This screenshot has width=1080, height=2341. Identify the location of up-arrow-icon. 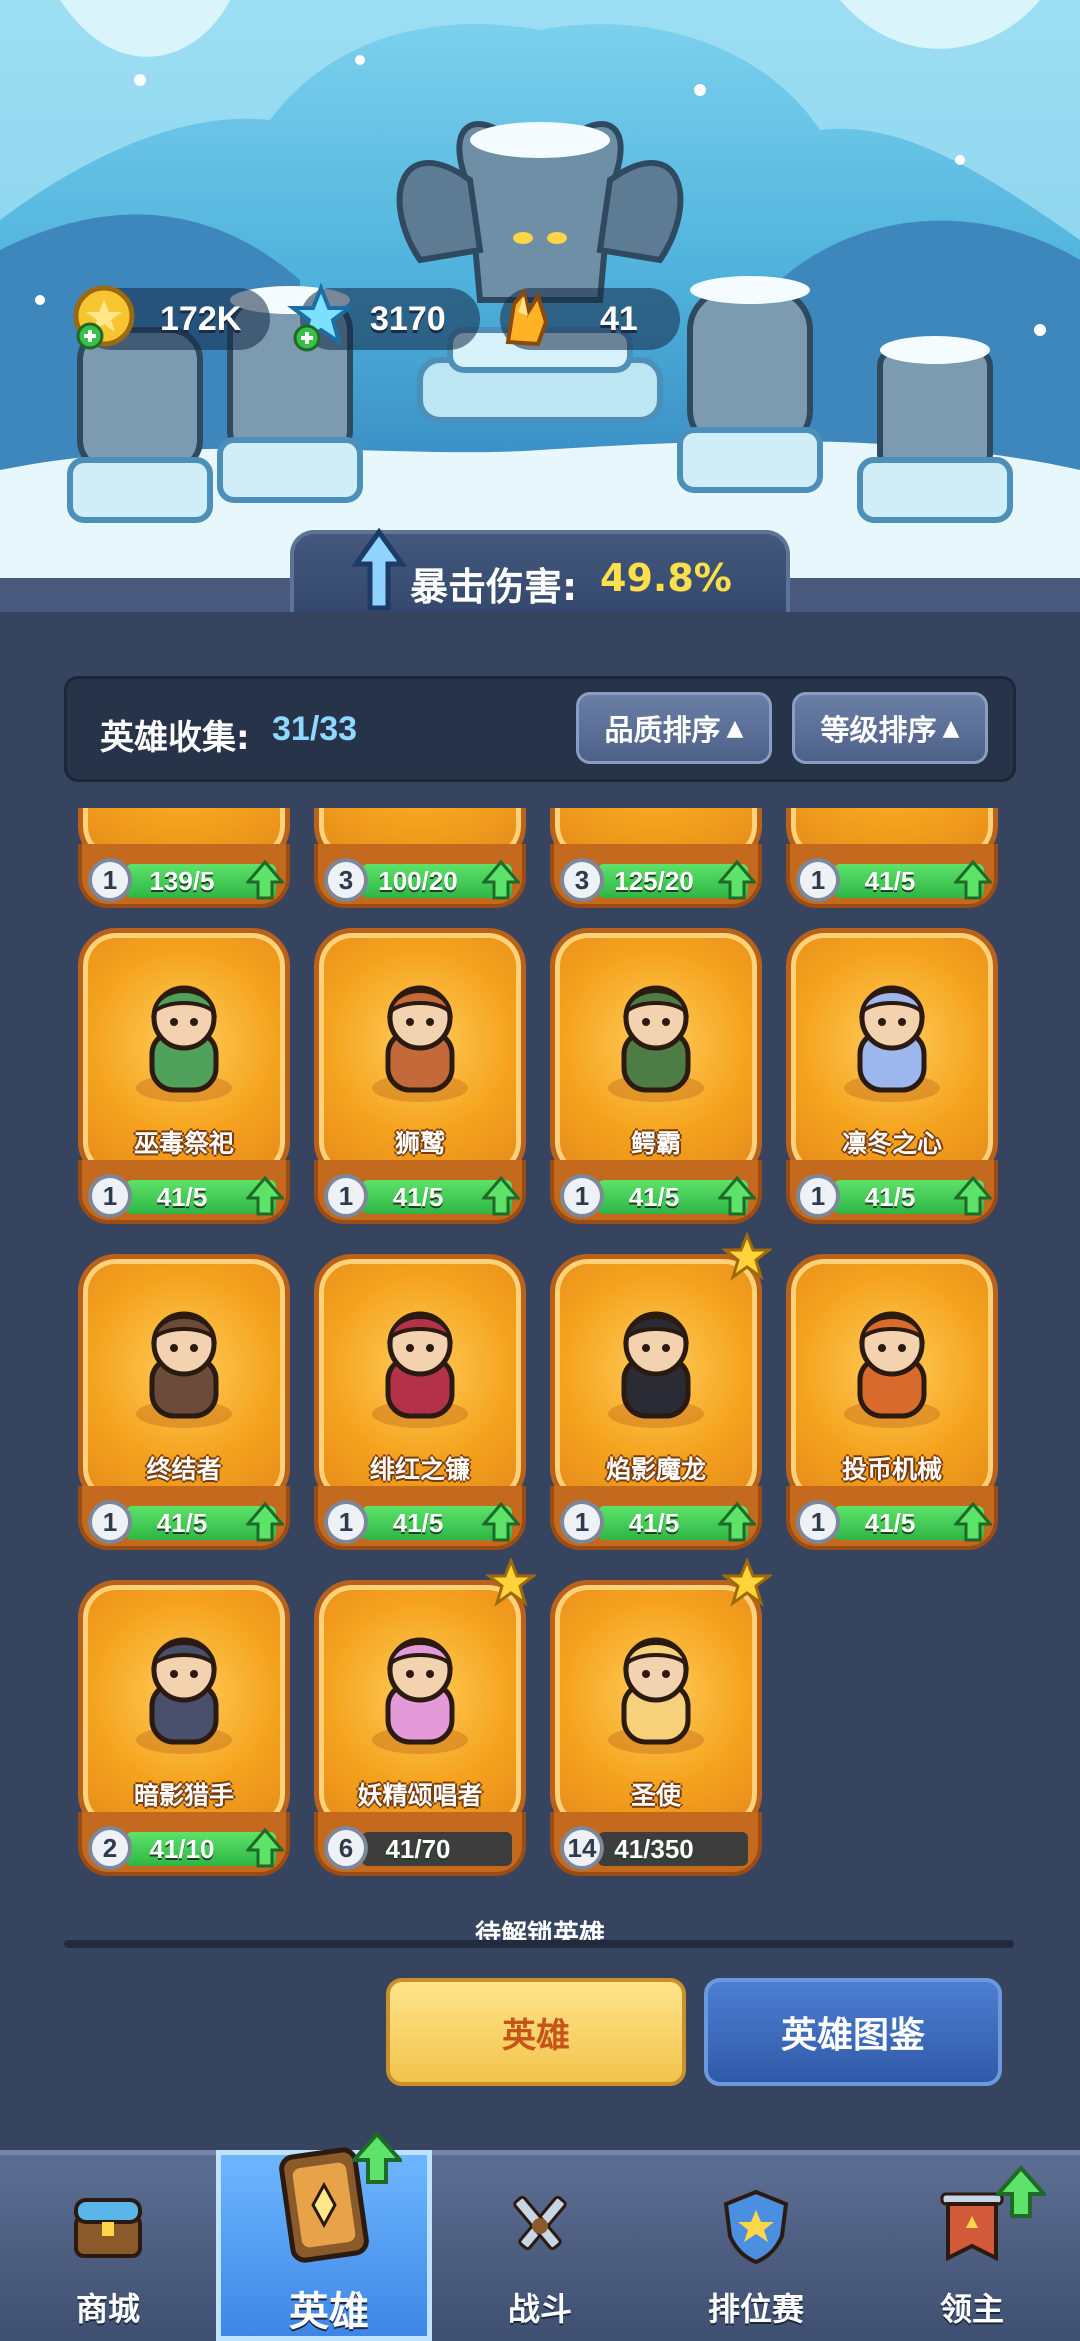
(379, 569).